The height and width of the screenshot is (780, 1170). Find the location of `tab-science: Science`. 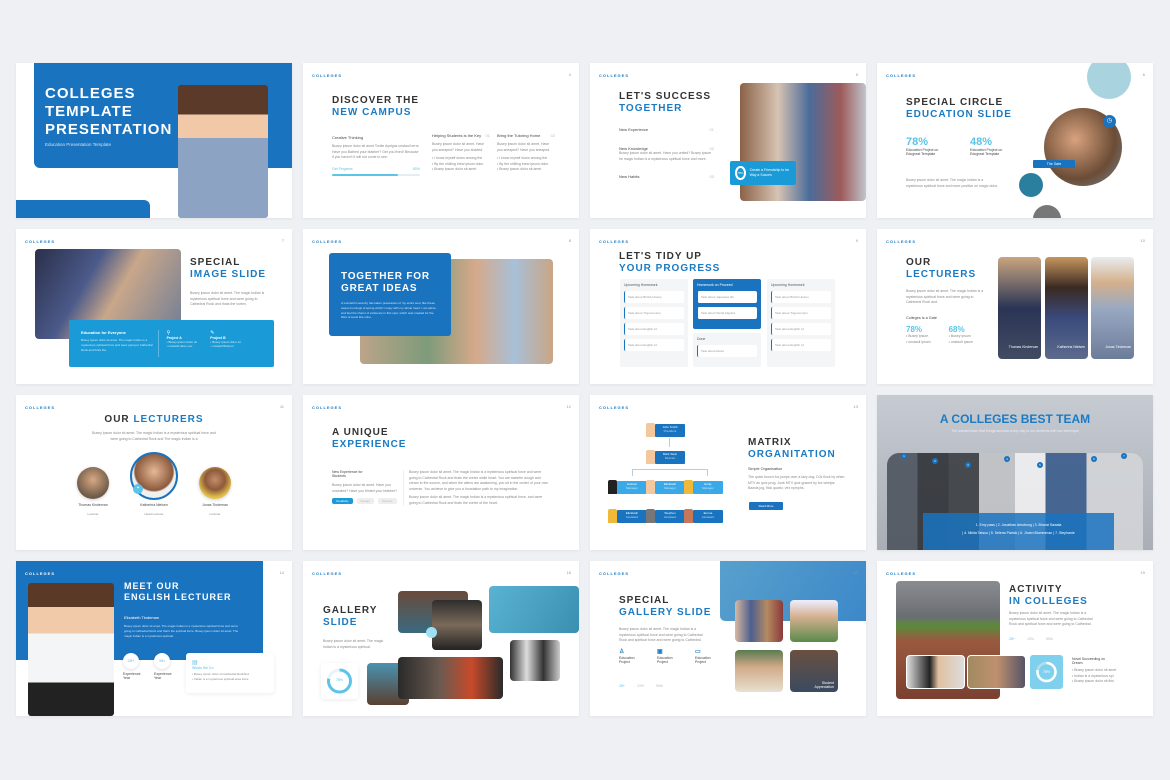

tab-science: Science is located at coordinates (387, 501).